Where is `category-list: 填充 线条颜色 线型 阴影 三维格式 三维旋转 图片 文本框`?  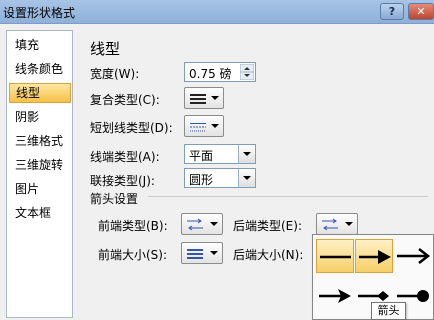
category-list: 填充 线条颜色 线型 阴影 三维格式 三维旋转 图片 文本框 is located at coordinates (39, 174).